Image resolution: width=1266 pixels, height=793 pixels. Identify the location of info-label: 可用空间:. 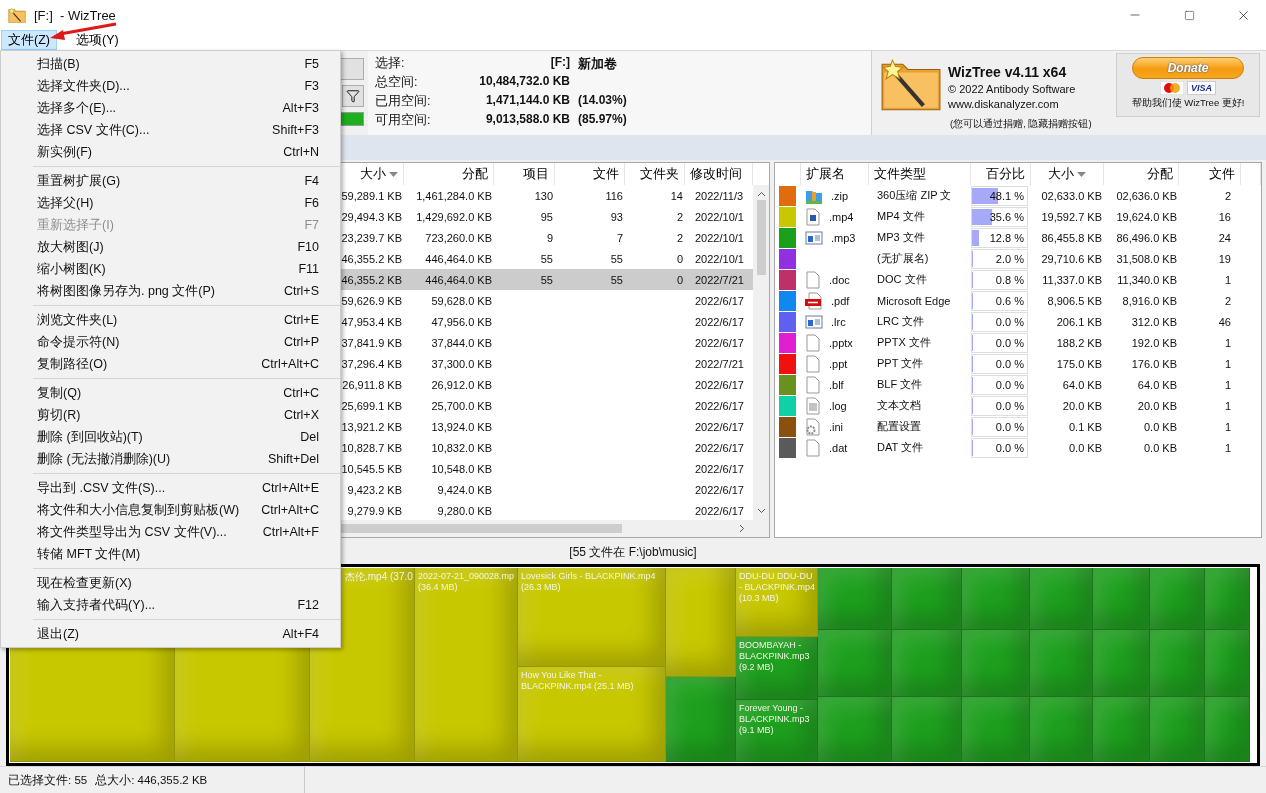
(403, 120).